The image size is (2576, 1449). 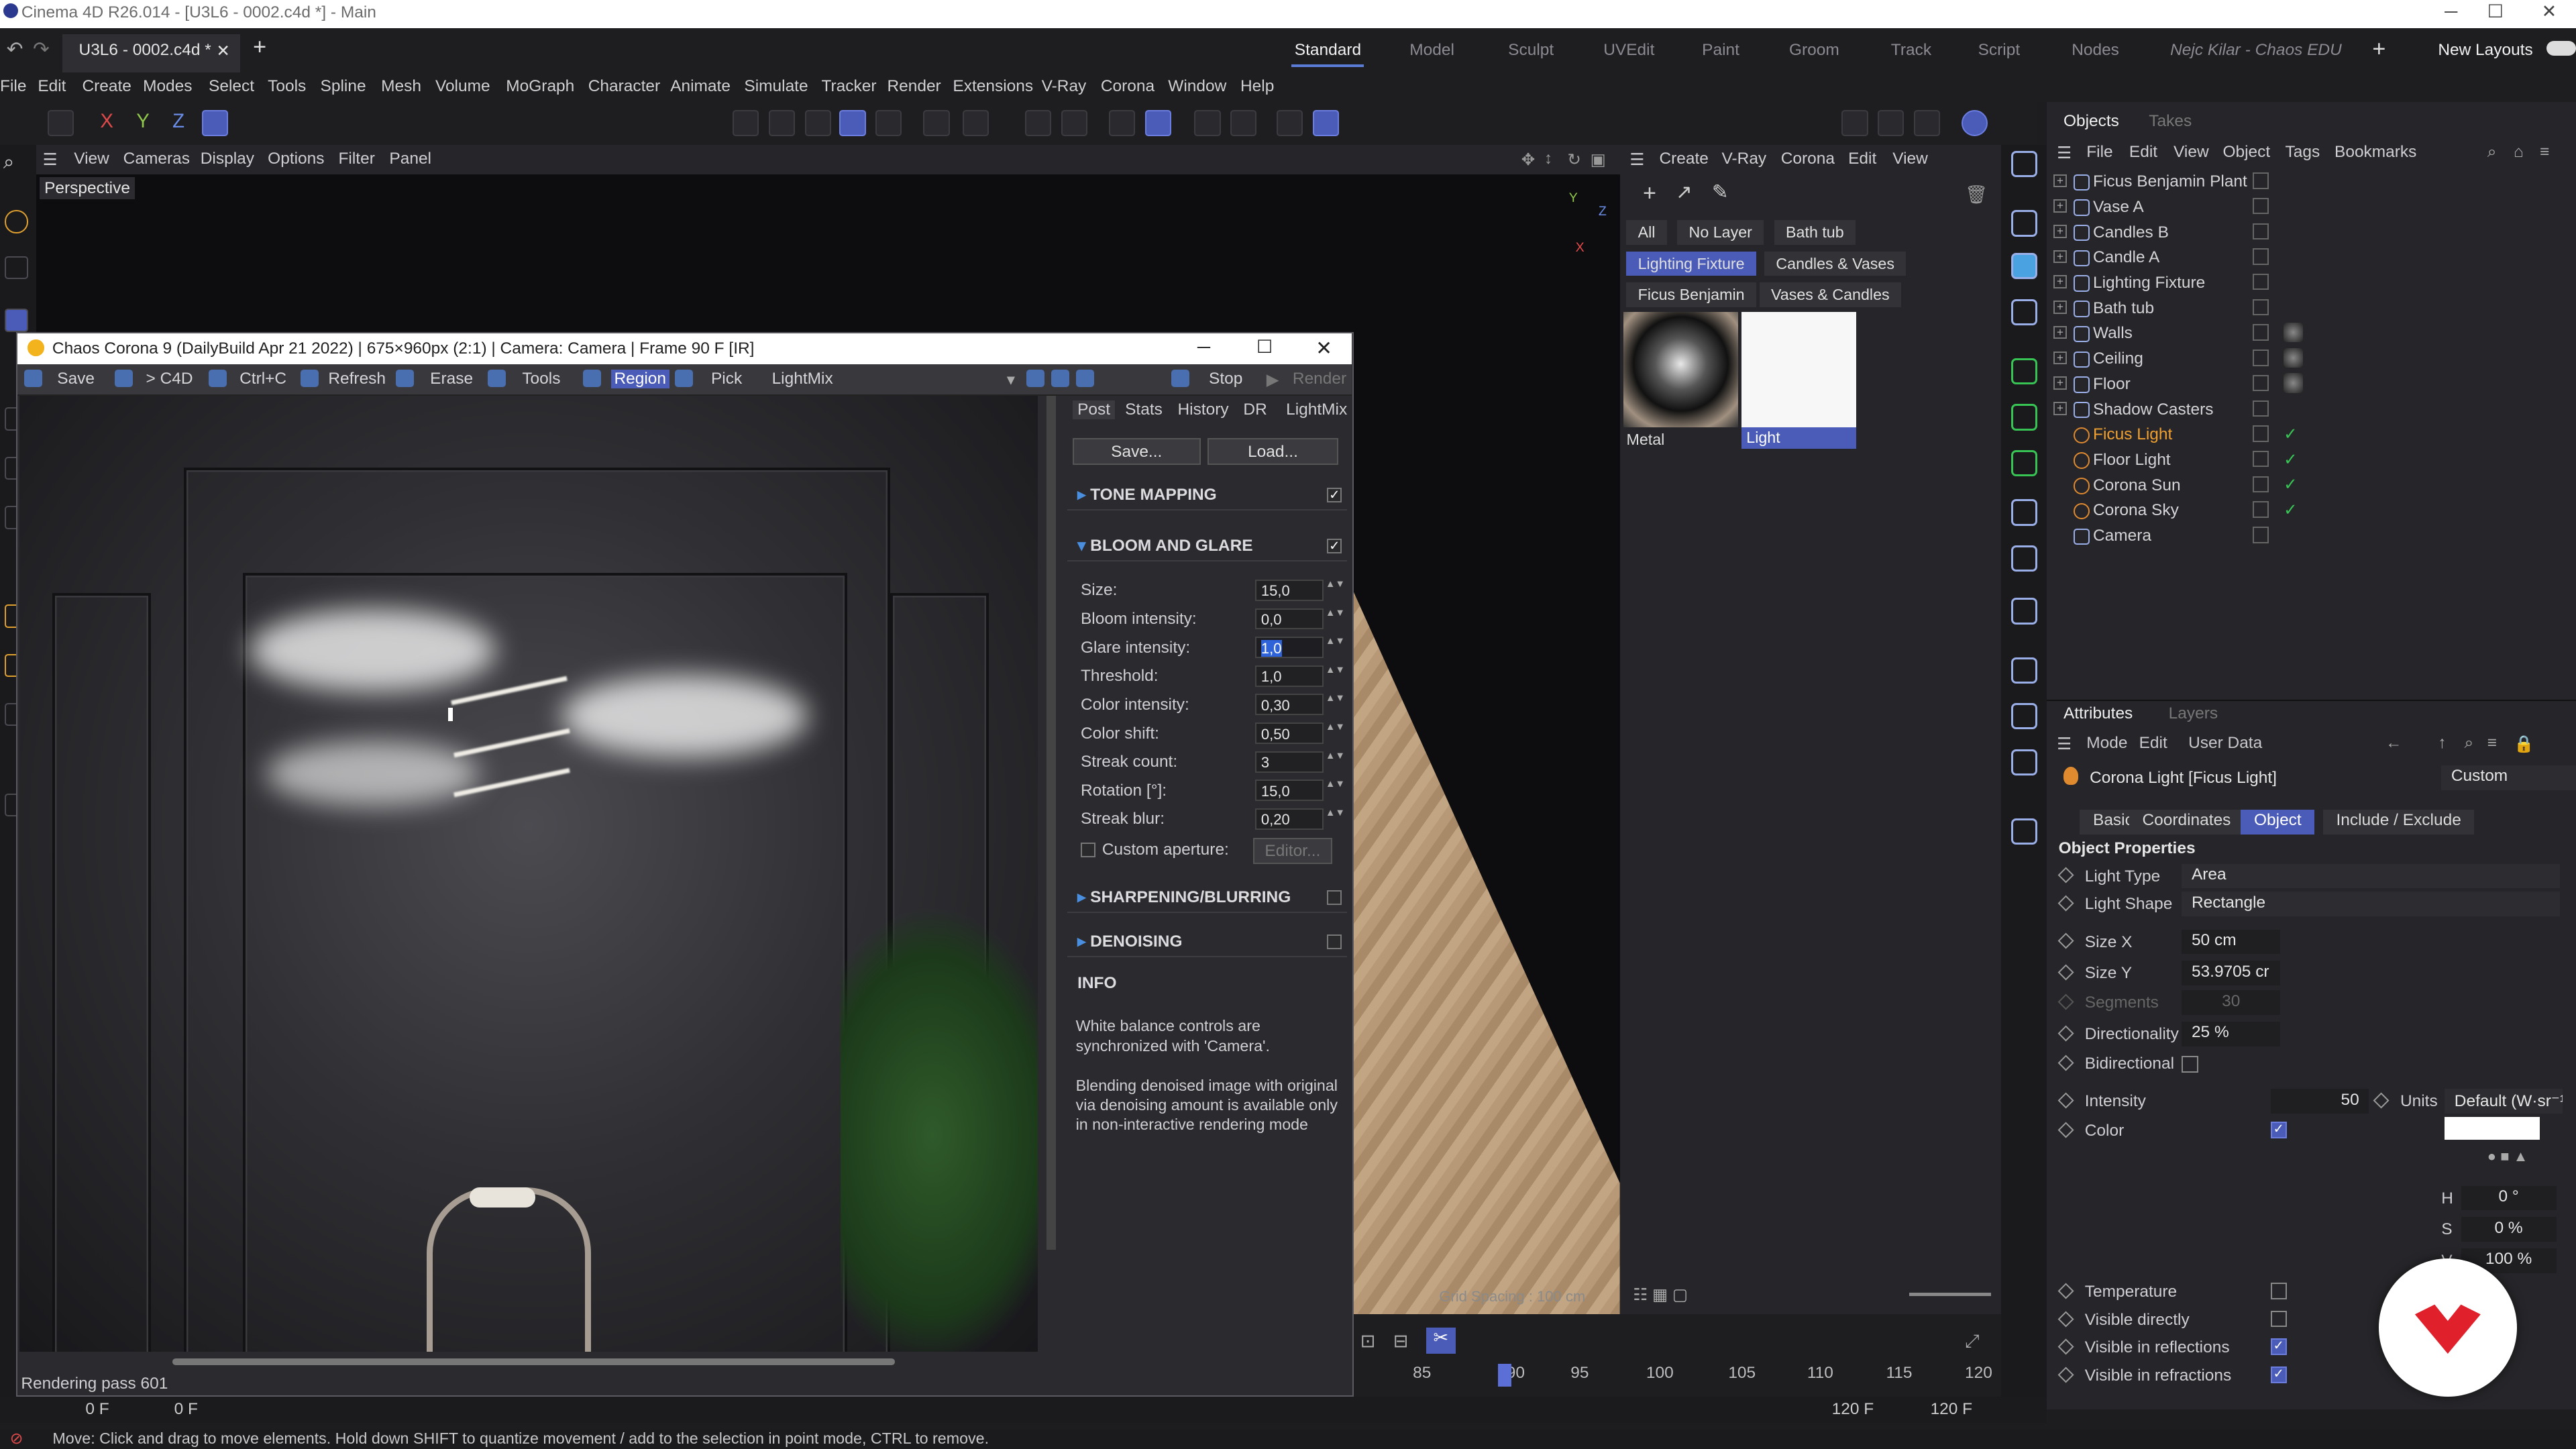 I want to click on search-icon: ⌕, so click(x=8, y=162).